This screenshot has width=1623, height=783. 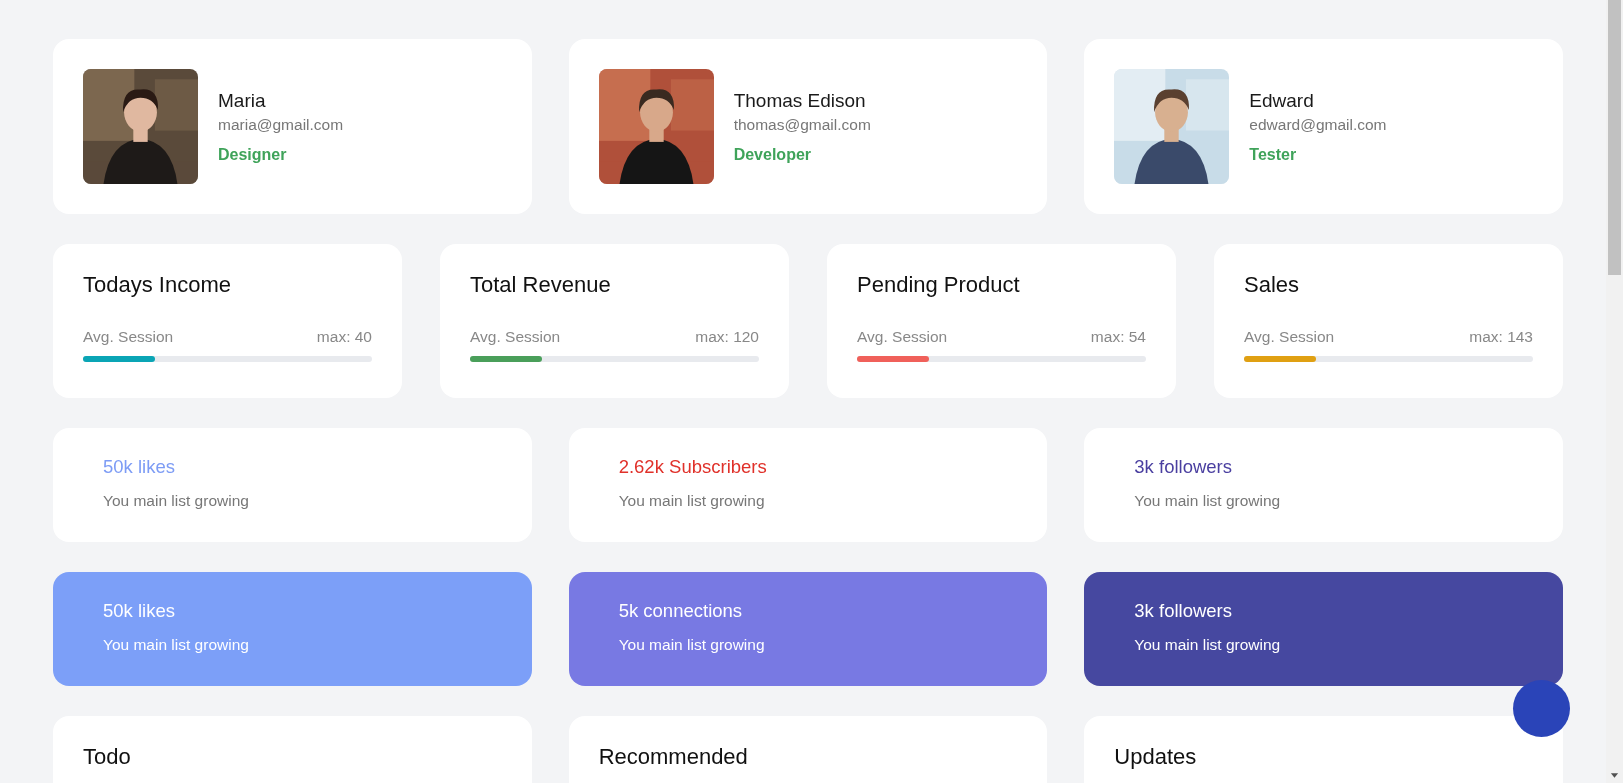 What do you see at coordinates (1614, 391) in the screenshot?
I see `scrollbar` at bounding box center [1614, 391].